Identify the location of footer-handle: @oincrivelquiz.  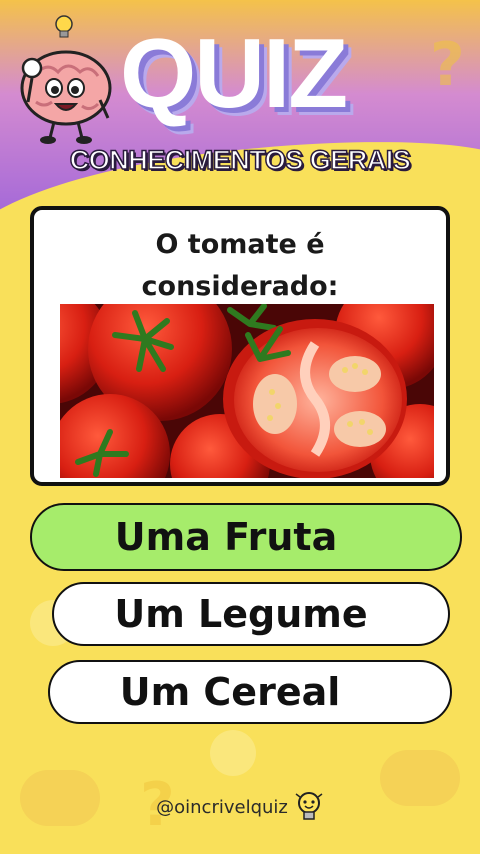
(240, 807).